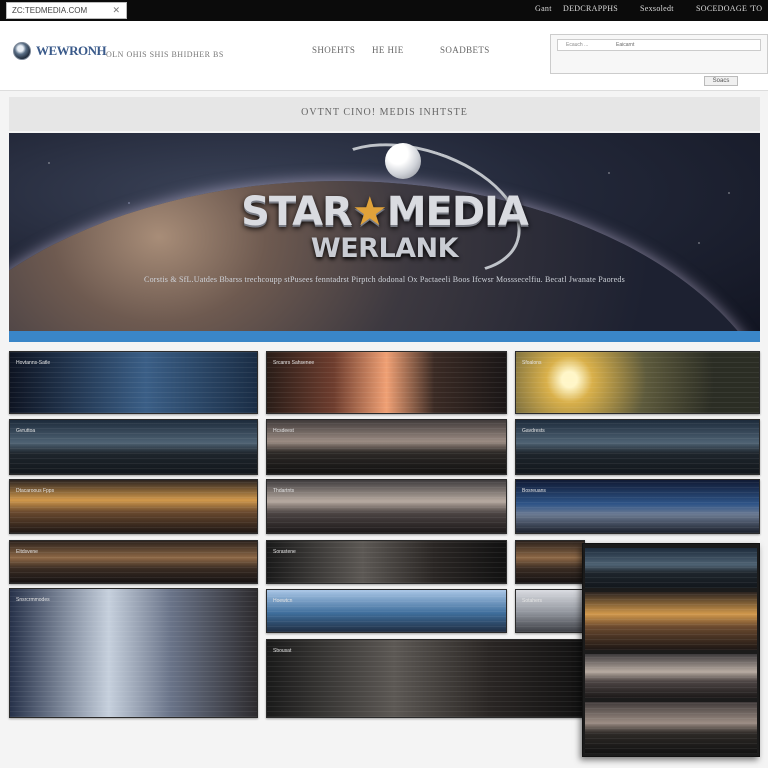 The image size is (768, 768). Describe the element at coordinates (133, 382) in the screenshot. I see `video-thumbnail: Hovtanns-Satle` at that location.